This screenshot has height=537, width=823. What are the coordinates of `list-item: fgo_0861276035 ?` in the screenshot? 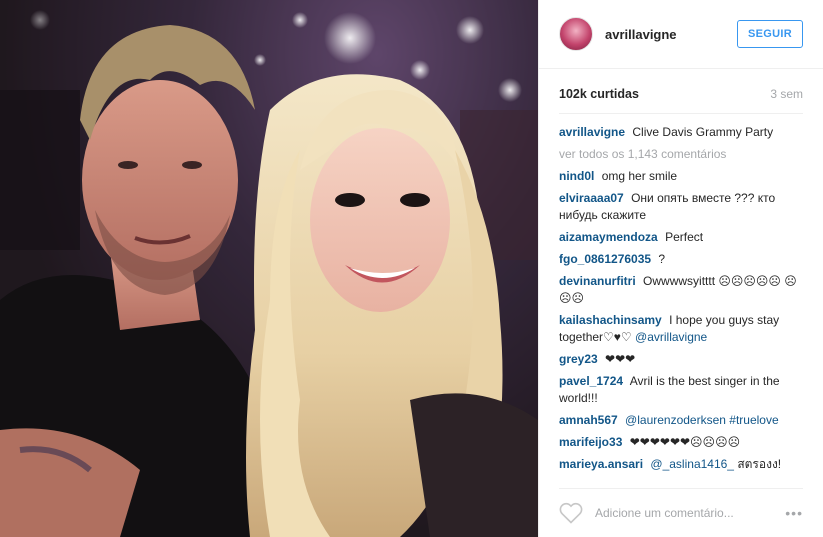 It's located at (681, 259).